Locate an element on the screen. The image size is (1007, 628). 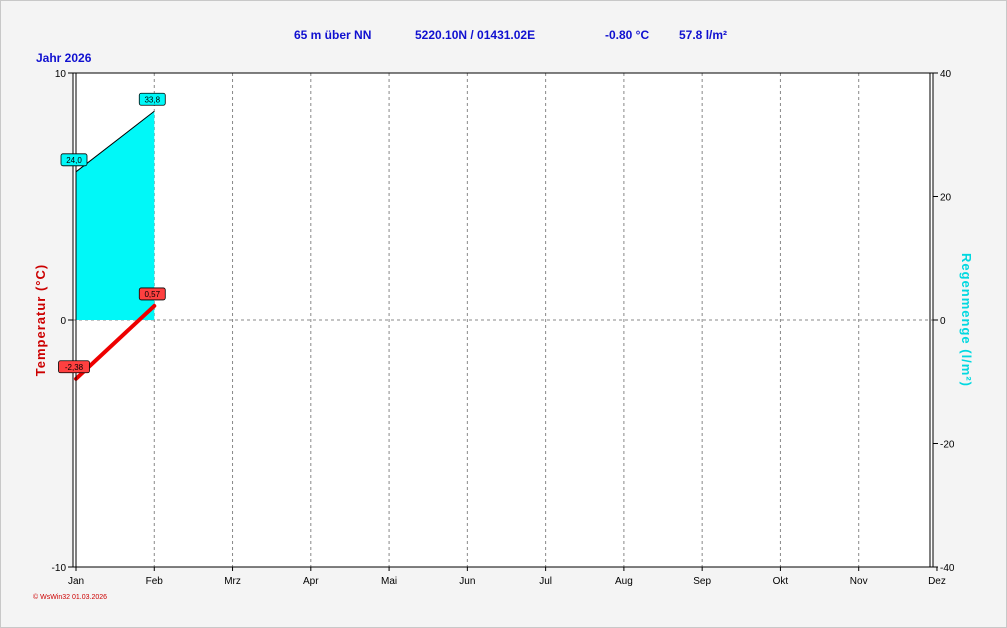
x-tick-label: Mai is located at coordinates (389, 581).